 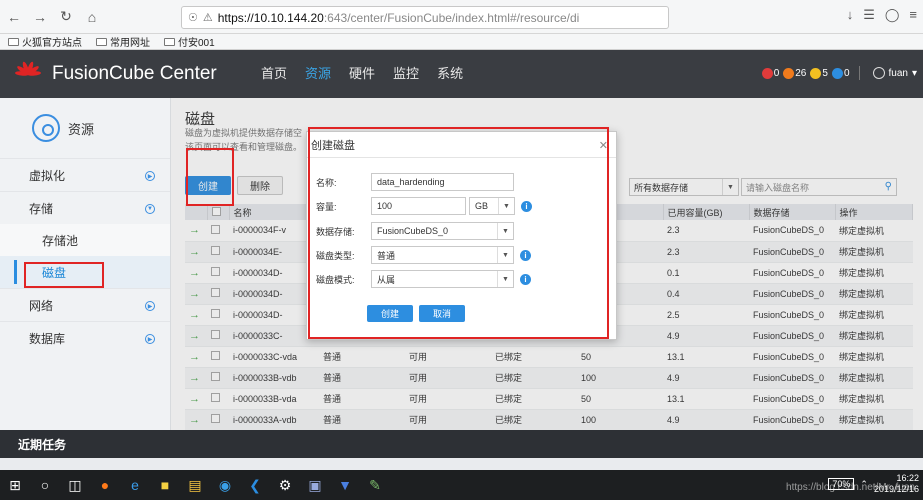 I want to click on major-alarm: 26, so click(x=794, y=73).